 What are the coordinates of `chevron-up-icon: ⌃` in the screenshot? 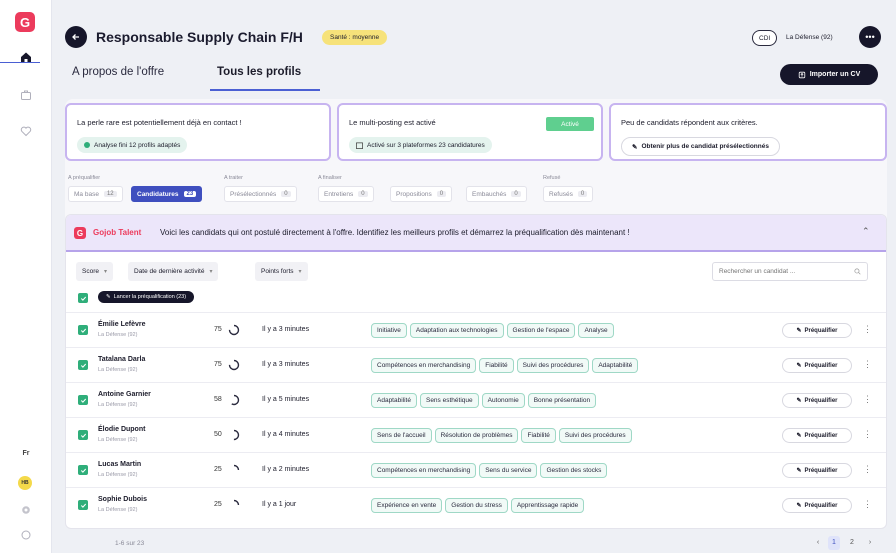 It's located at (866, 231).